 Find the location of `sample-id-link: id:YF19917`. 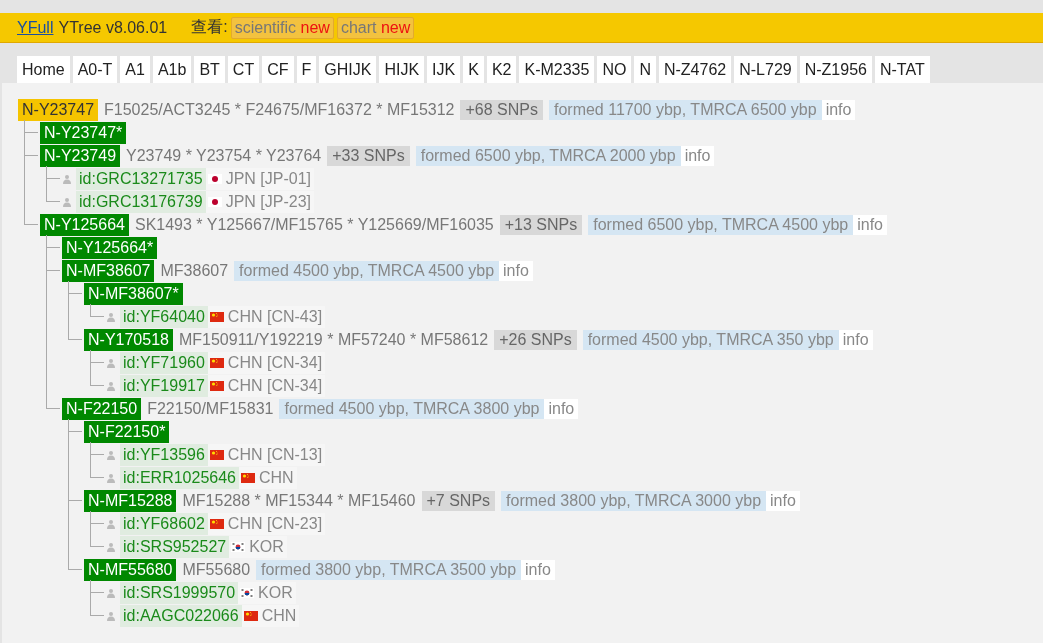

sample-id-link: id:YF19917 is located at coordinates (164, 385).